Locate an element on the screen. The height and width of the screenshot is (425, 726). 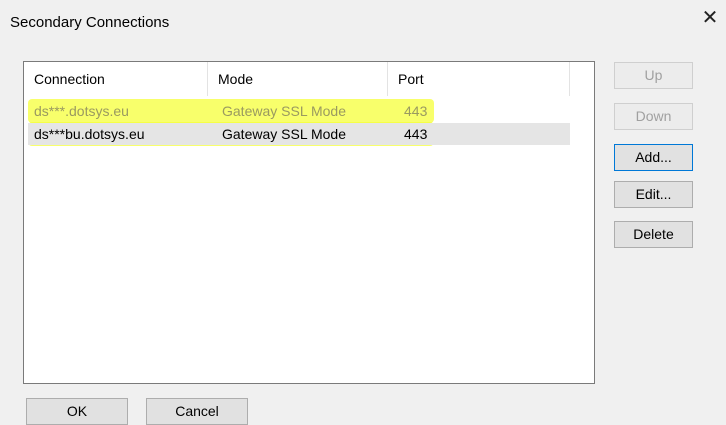
close-icon: ✕ is located at coordinates (710, 18).